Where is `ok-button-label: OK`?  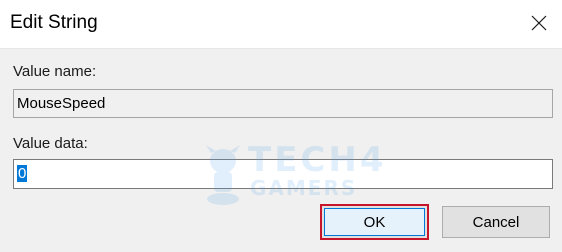
ok-button-label: OK is located at coordinates (374, 222).